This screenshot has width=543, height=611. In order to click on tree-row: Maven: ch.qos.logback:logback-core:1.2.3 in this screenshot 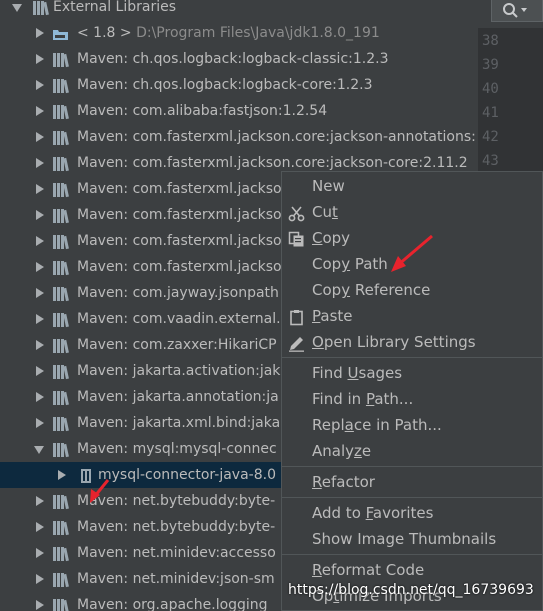, I will do `click(239, 85)`.